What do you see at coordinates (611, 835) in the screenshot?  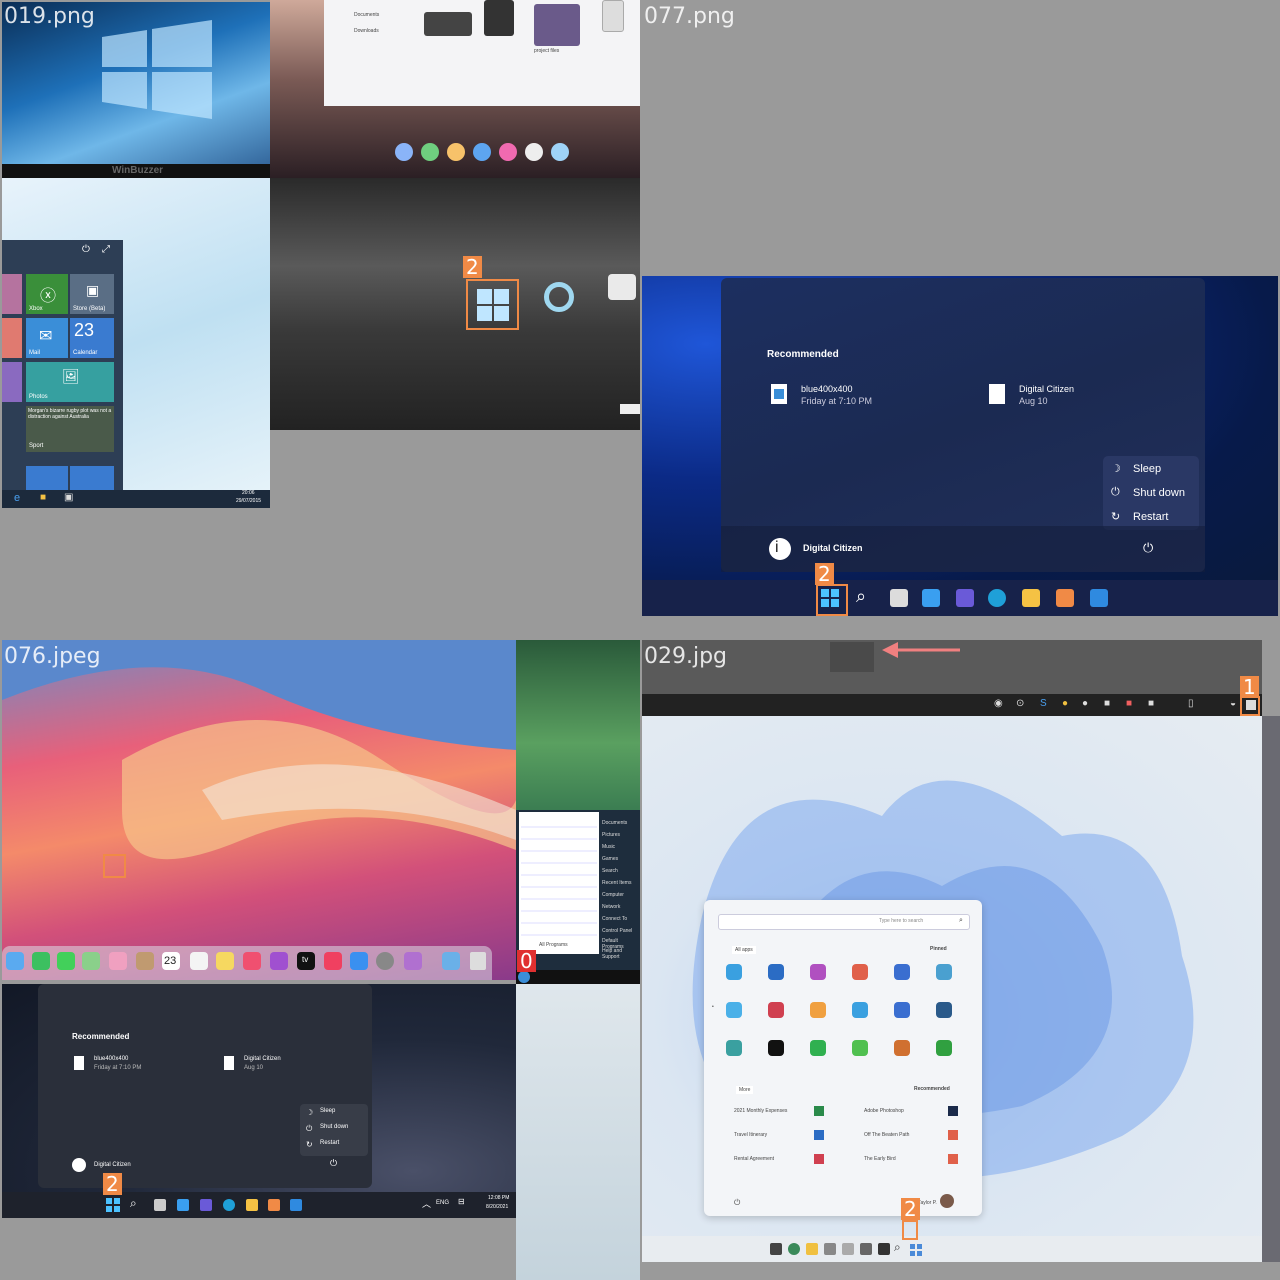 I see `place-item: Pictures` at bounding box center [611, 835].